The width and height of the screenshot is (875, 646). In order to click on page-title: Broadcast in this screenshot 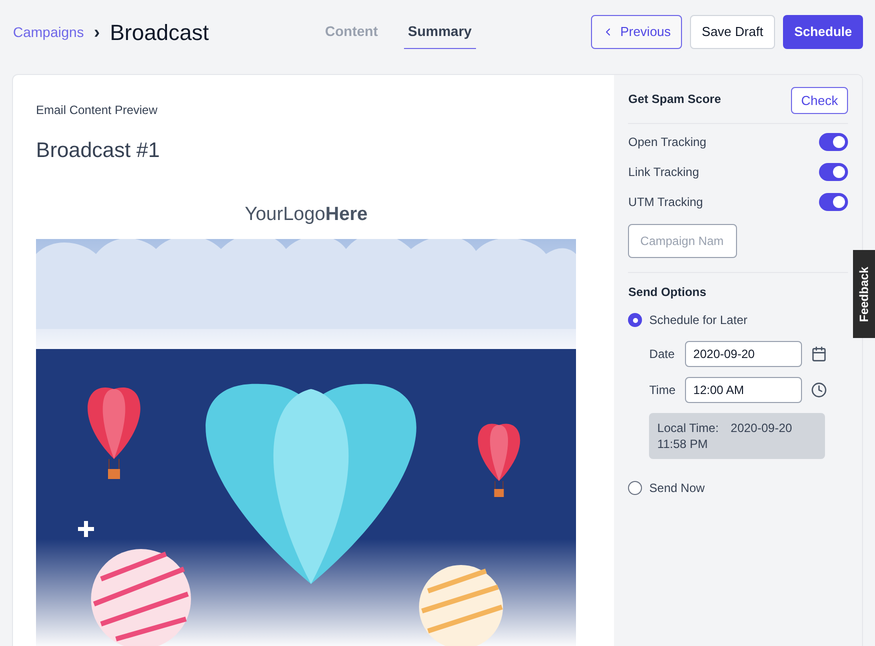, I will do `click(159, 32)`.